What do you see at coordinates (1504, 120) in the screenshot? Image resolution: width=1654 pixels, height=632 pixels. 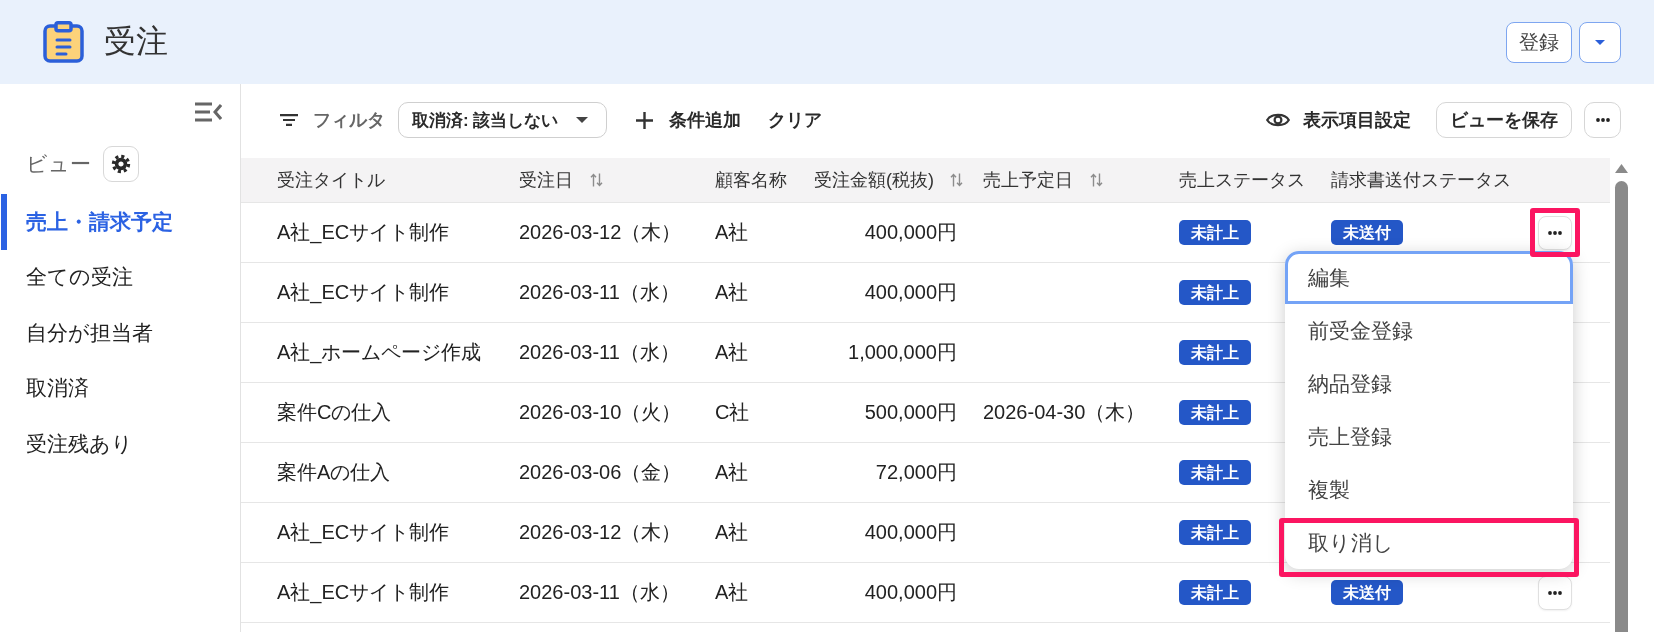 I see `save-view-button: ビューを保存` at bounding box center [1504, 120].